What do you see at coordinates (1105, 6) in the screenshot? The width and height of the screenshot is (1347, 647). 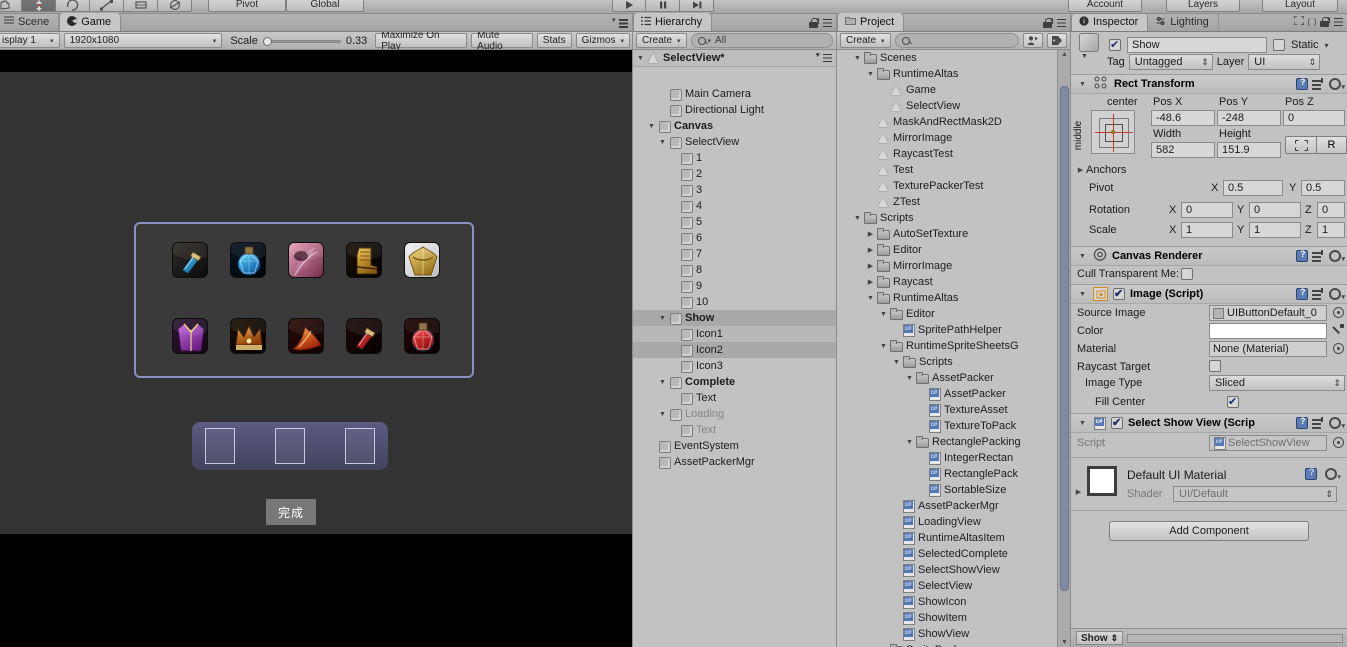 I see `account-button: Account` at bounding box center [1105, 6].